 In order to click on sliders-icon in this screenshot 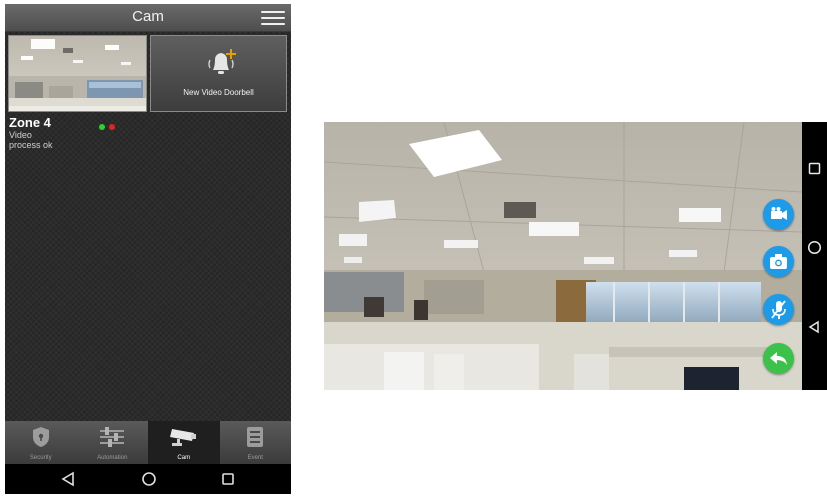, I will do `click(112, 439)`.